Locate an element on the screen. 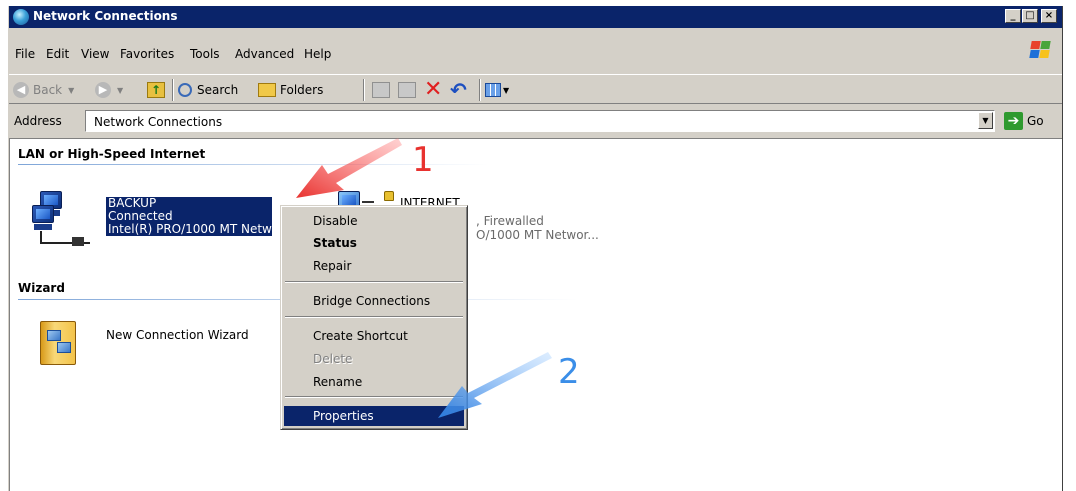 This screenshot has height=491, width=1076. undo-button: ↶ is located at coordinates (458, 90).